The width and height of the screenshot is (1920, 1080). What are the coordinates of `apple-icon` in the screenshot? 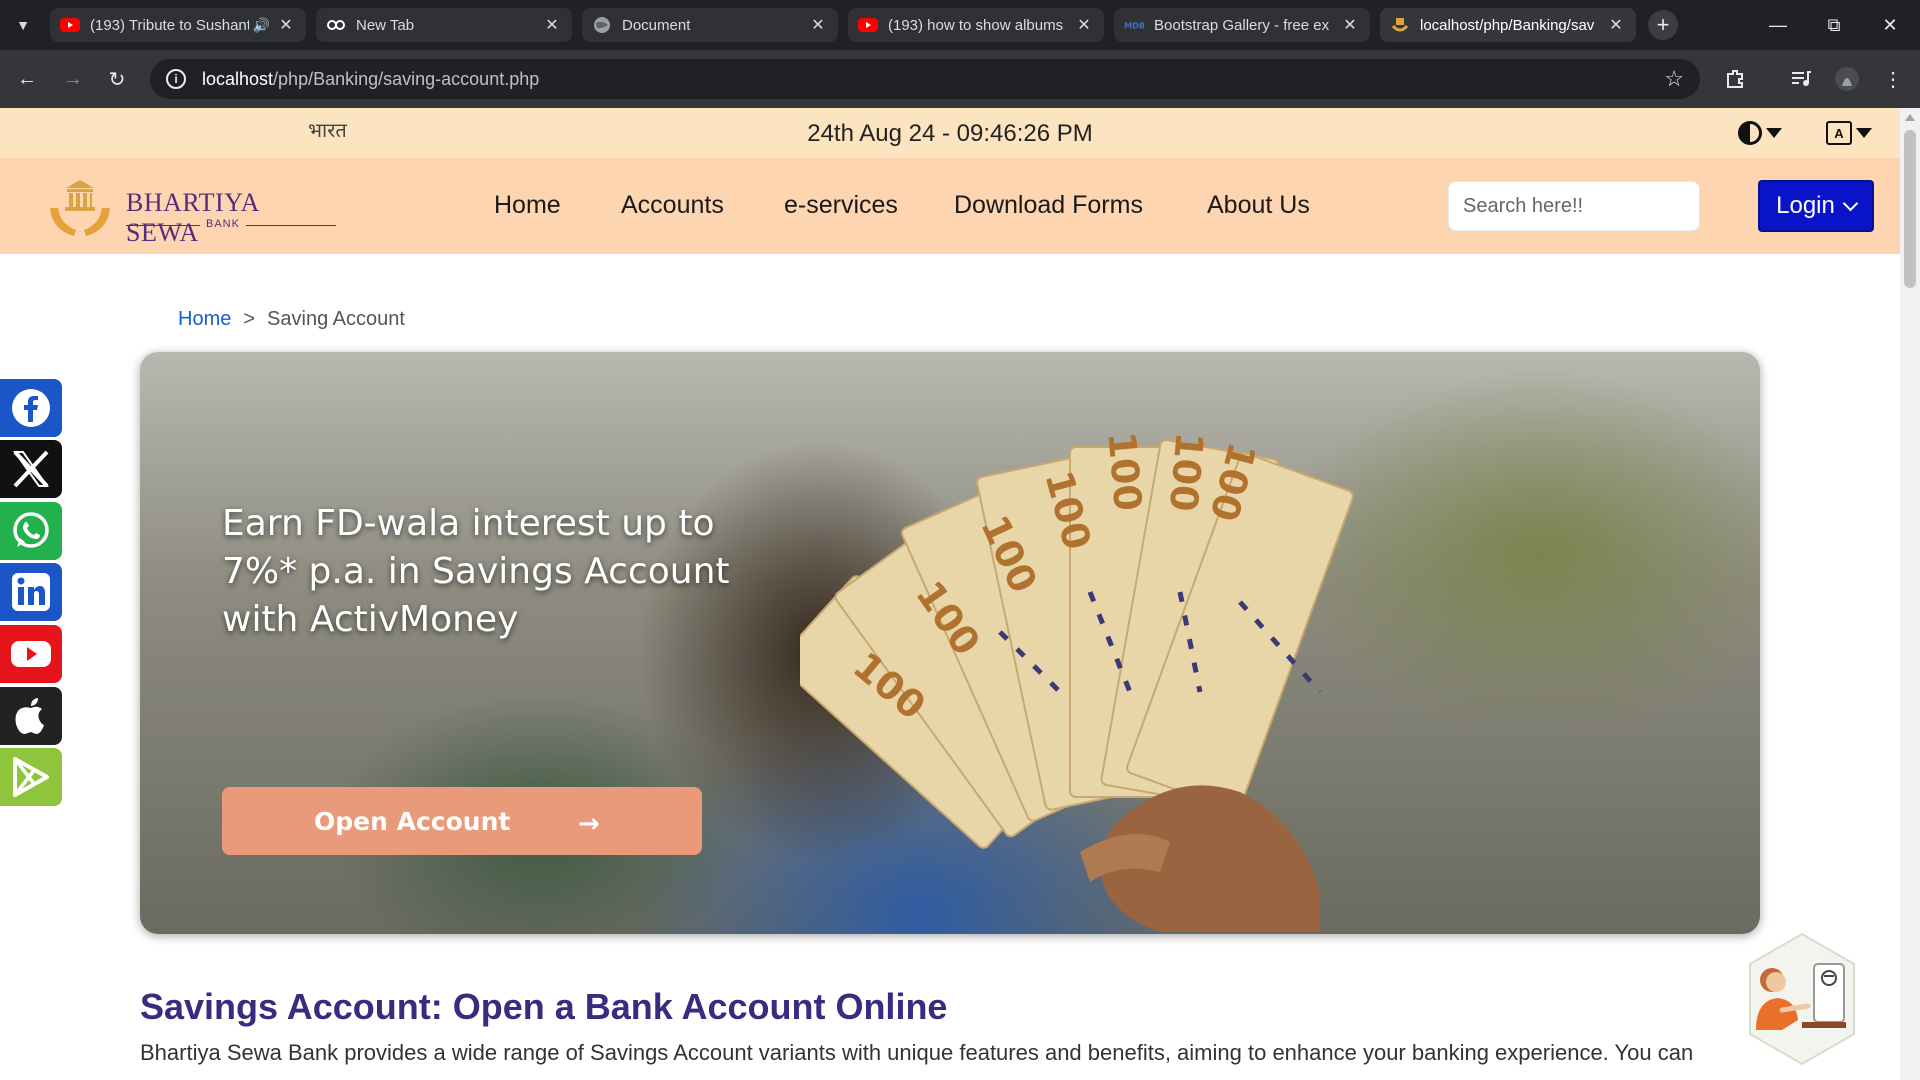 It's located at (29, 716).